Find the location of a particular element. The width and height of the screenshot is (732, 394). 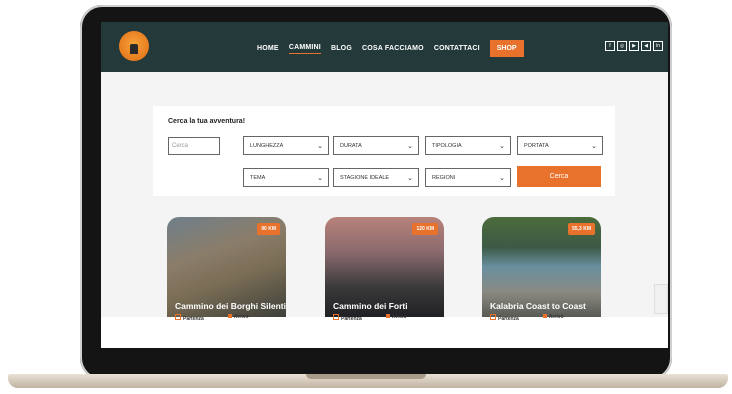

trail-name: Cammino dei Borghi Silenti is located at coordinates (230, 306).